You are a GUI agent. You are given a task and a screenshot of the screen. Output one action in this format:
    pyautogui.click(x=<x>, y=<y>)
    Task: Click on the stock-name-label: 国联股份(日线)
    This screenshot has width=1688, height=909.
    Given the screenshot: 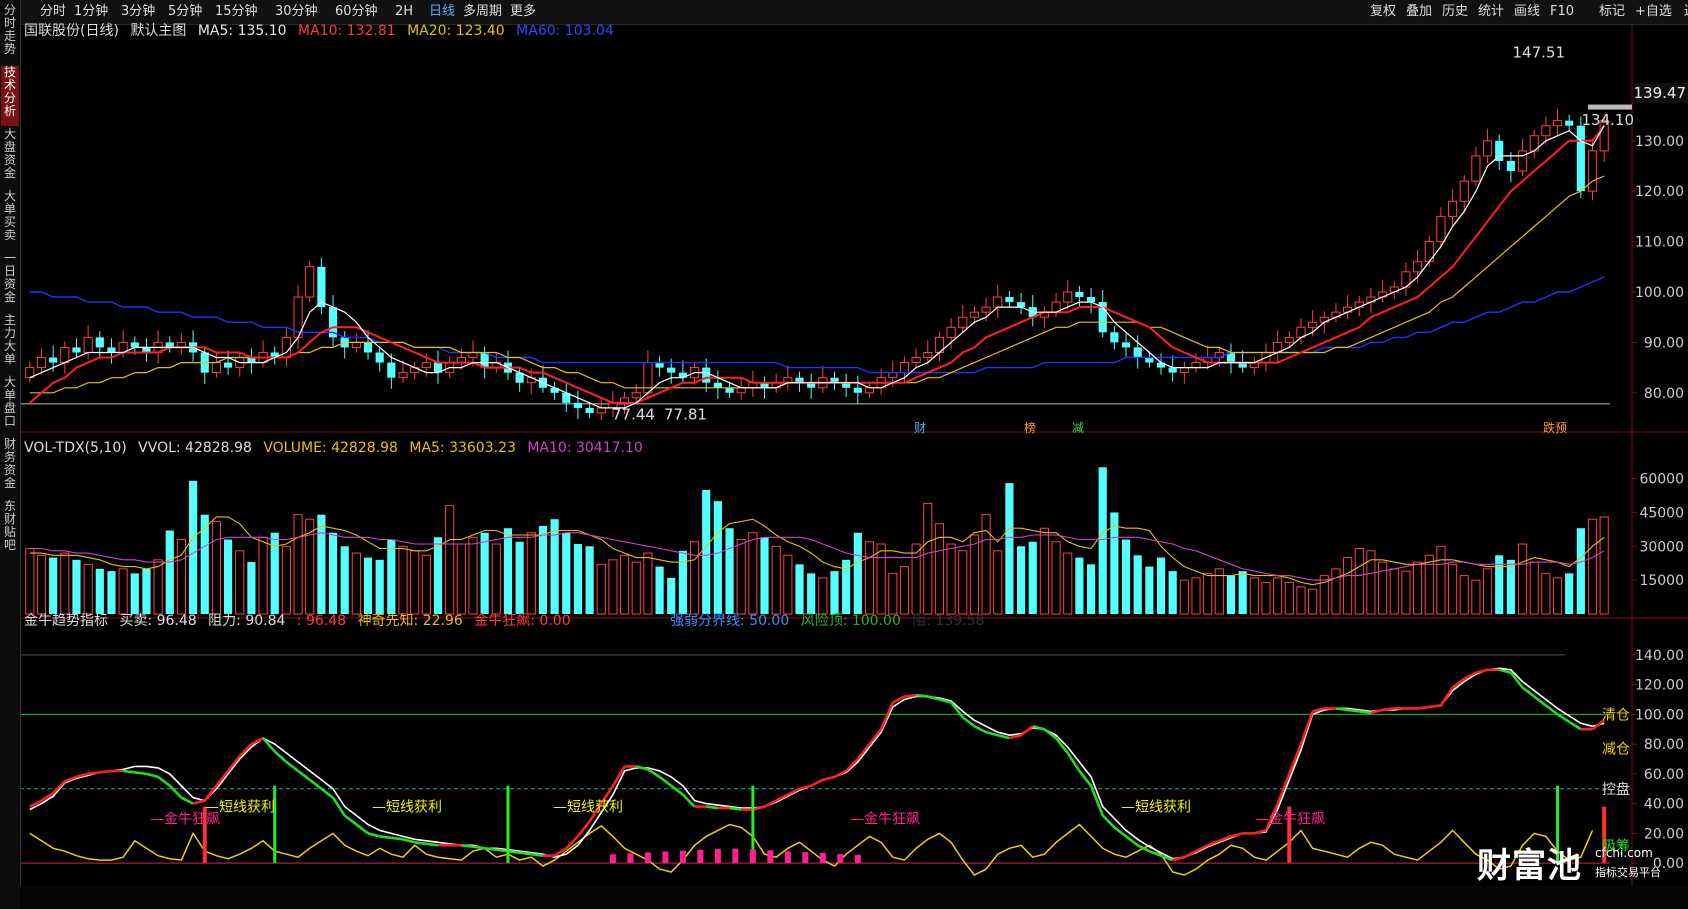 What is the action you would take?
    pyautogui.click(x=71, y=31)
    